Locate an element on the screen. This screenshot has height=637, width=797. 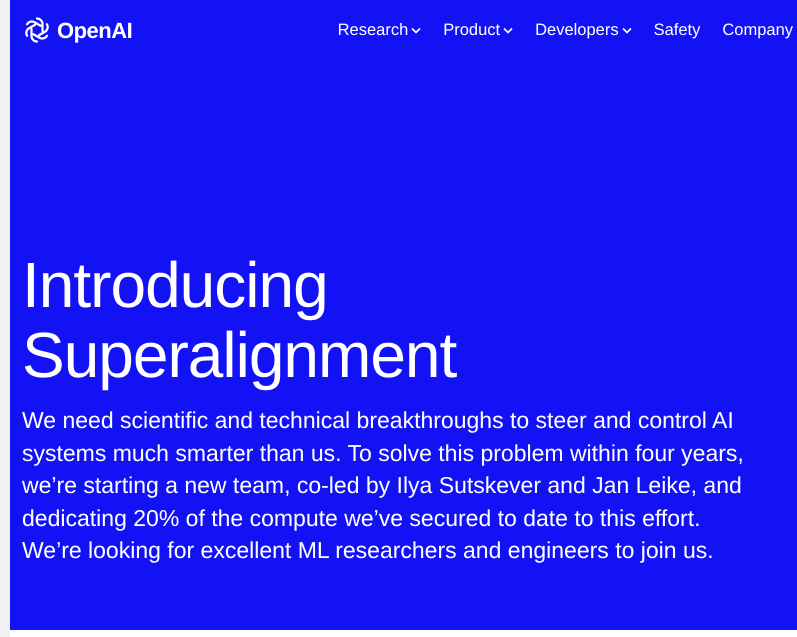
page-title: Introducing Superalignment is located at coordinates (240, 320).